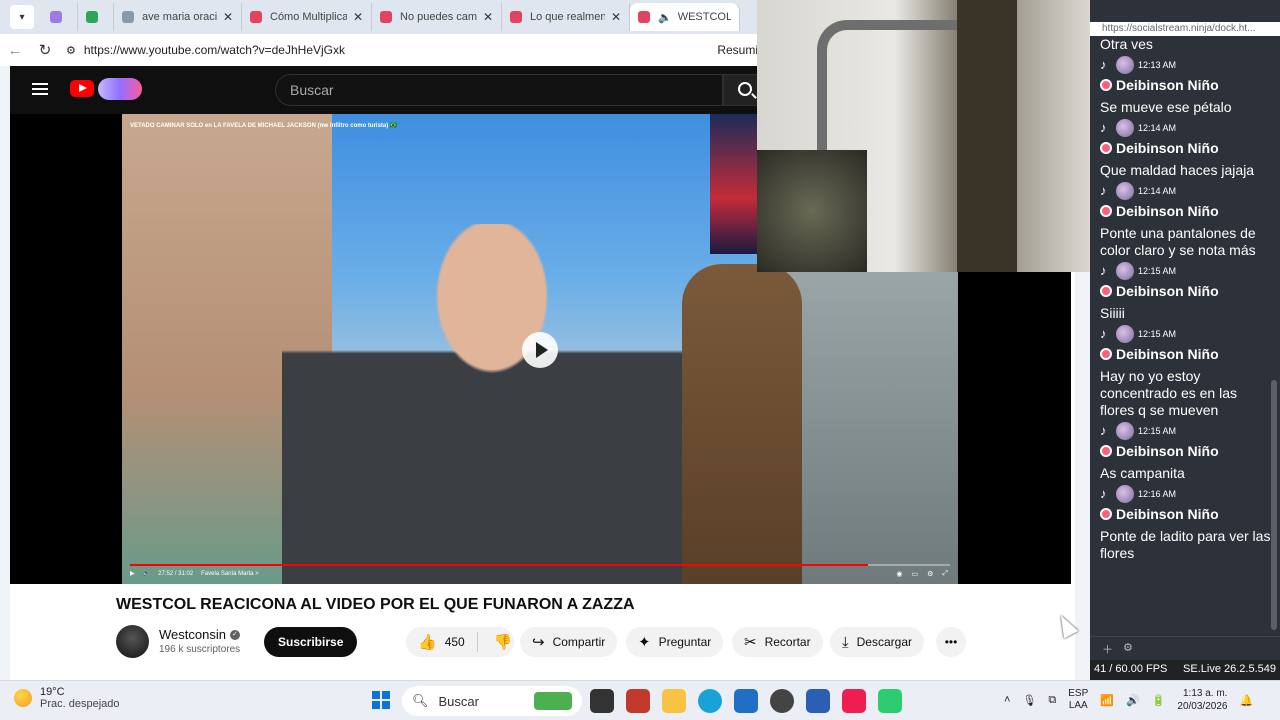 This screenshot has height=720, width=1280. Describe the element at coordinates (540, 350) in the screenshot. I see `play-icon` at that location.